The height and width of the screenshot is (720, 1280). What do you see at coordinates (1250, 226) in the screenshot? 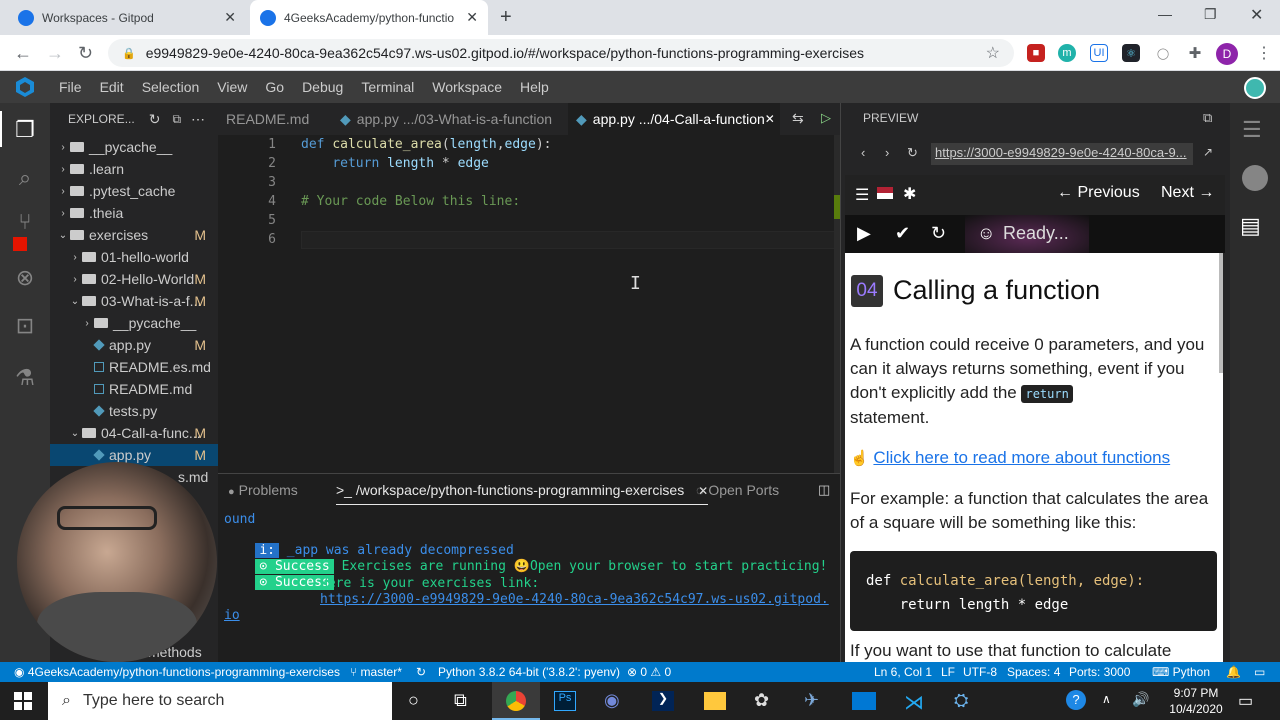
I see `preview-panel-icon: ▤` at bounding box center [1250, 226].